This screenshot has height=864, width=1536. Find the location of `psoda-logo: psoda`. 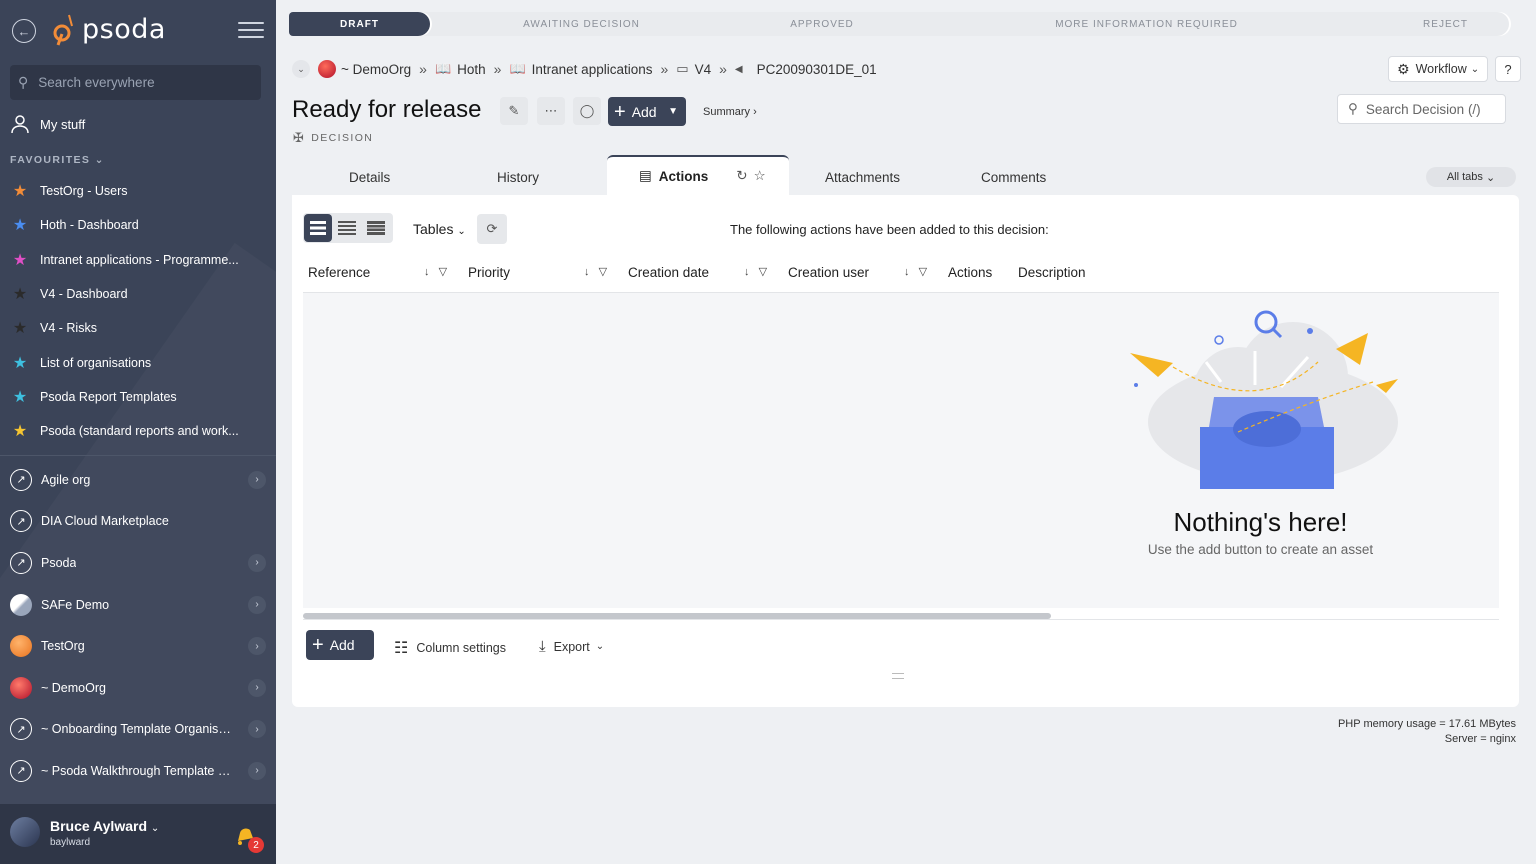

psoda-logo: psoda is located at coordinates (109, 29).